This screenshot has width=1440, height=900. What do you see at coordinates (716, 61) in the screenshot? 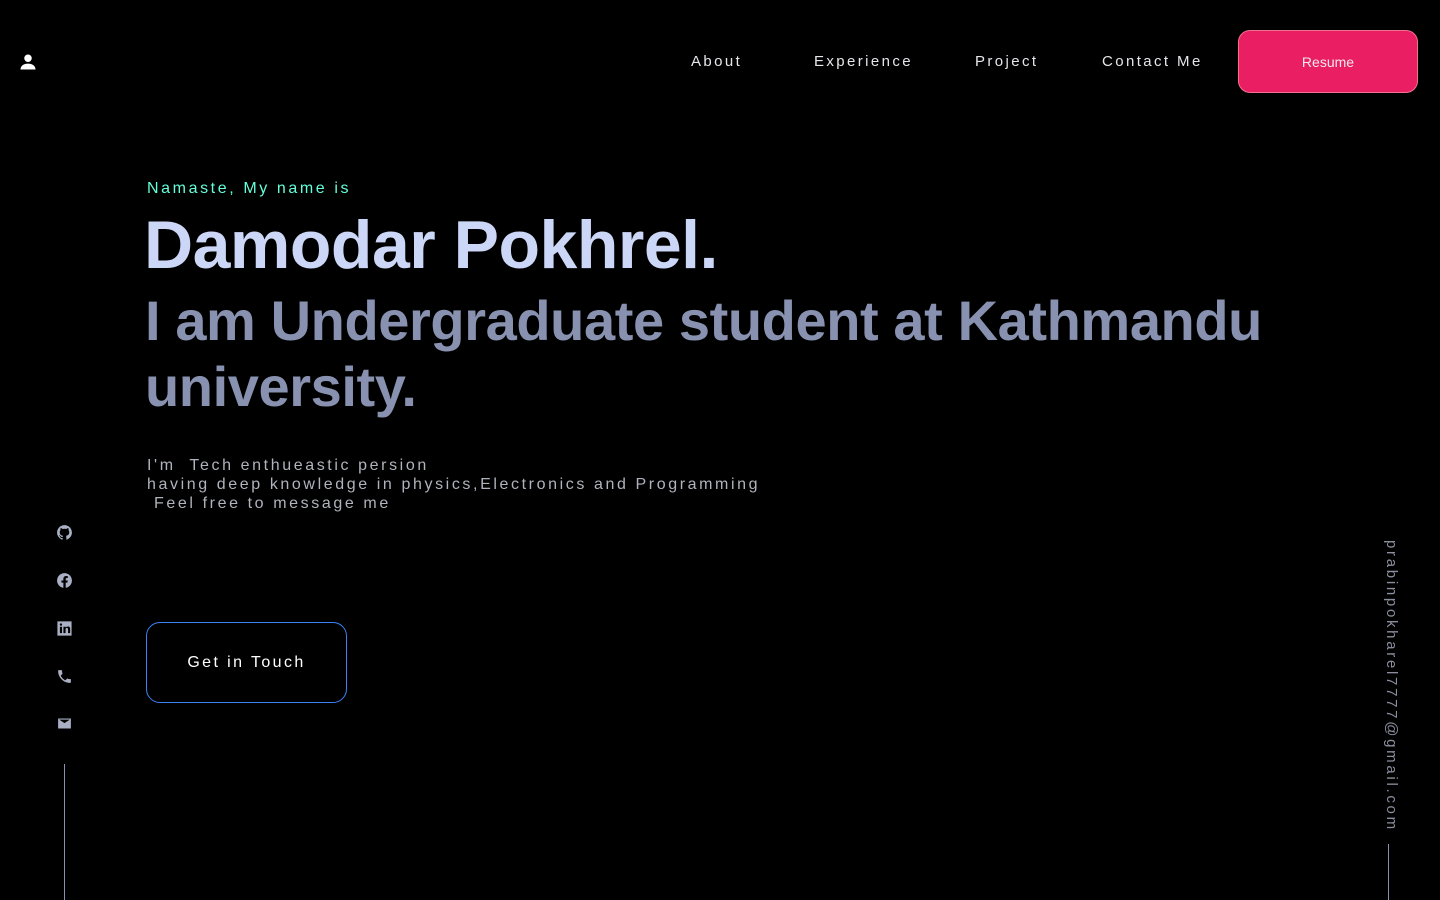
I see `nav-about: About` at bounding box center [716, 61].